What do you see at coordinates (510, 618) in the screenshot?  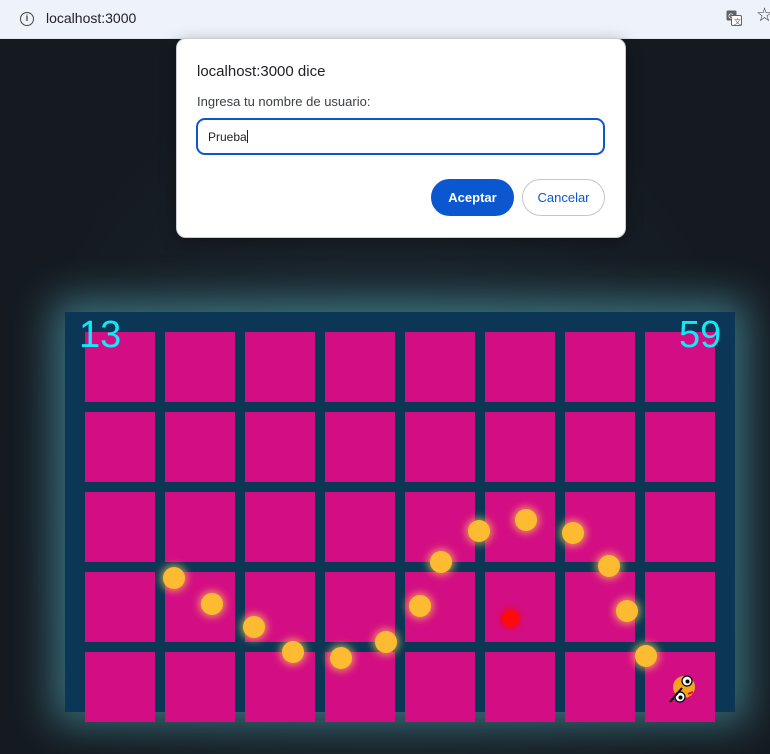 I see `red-dot` at bounding box center [510, 618].